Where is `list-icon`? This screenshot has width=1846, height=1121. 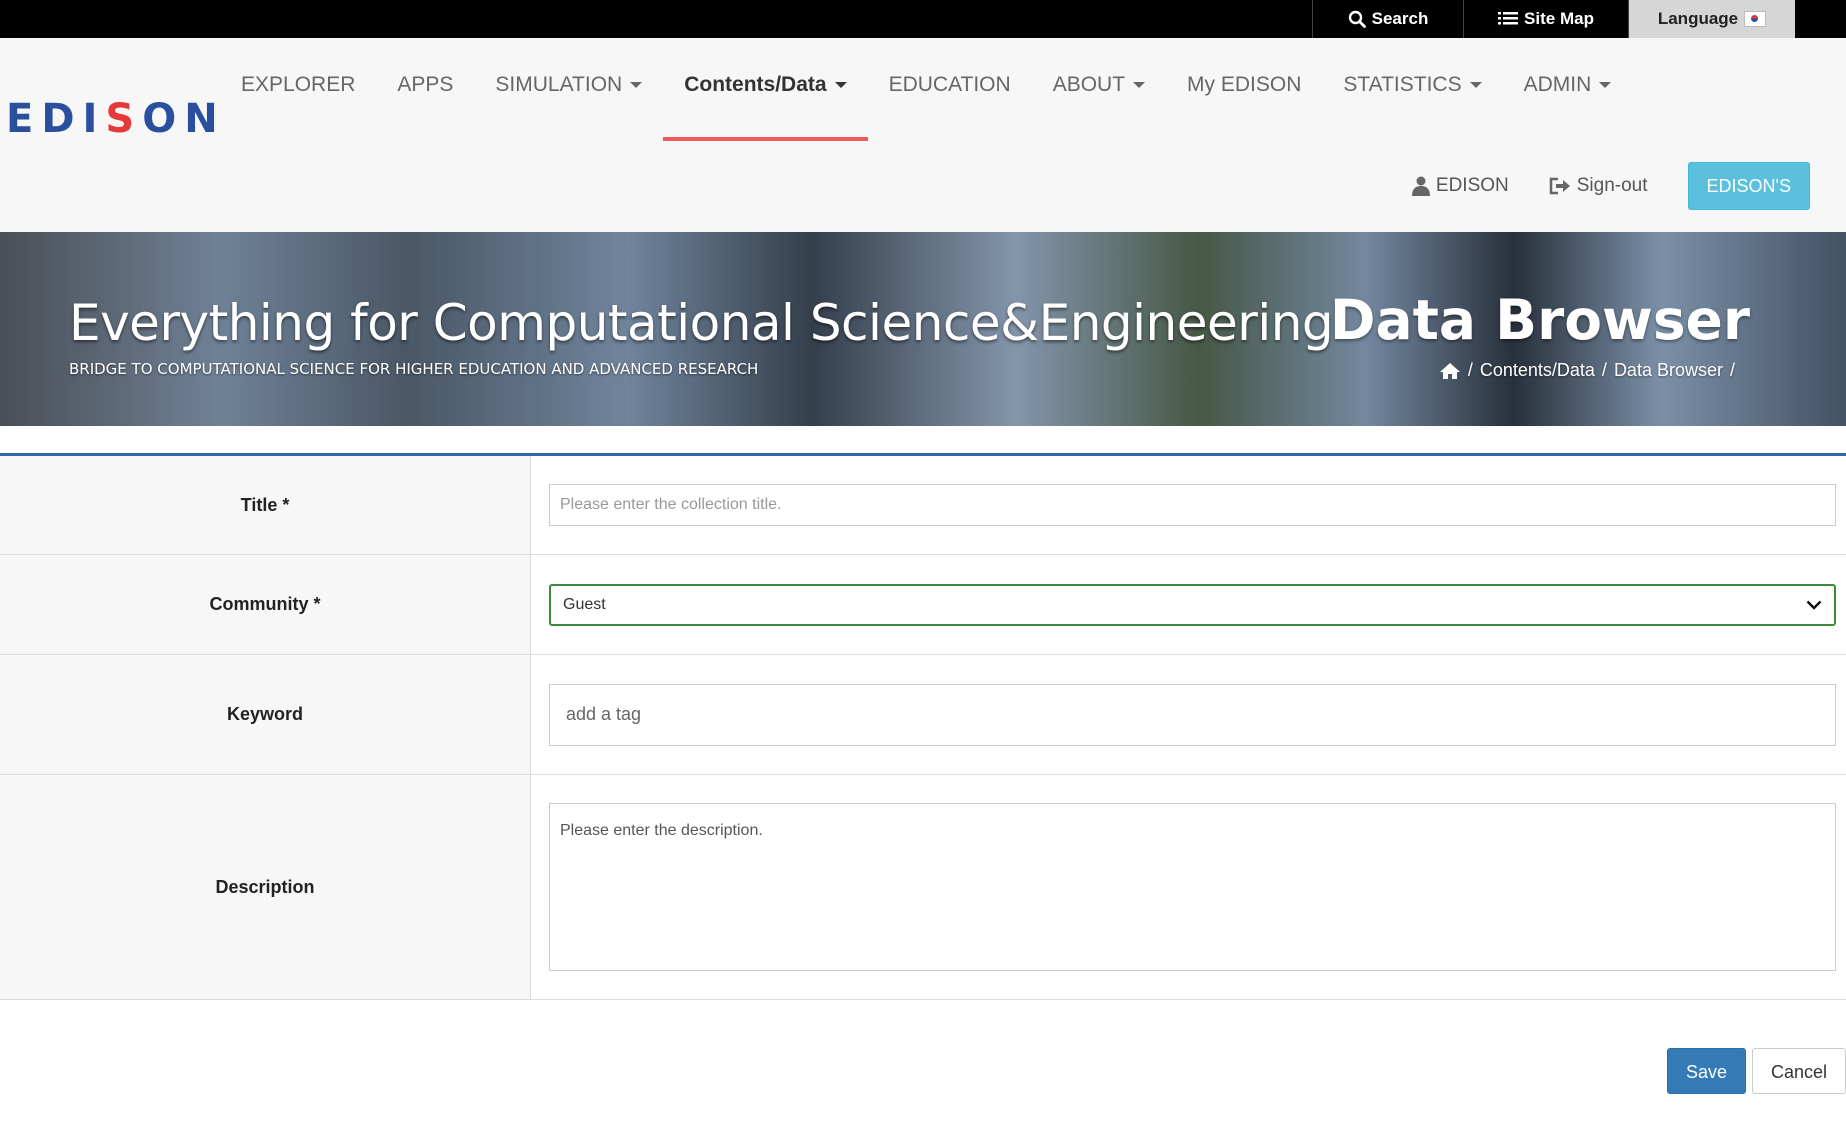 list-icon is located at coordinates (1508, 18).